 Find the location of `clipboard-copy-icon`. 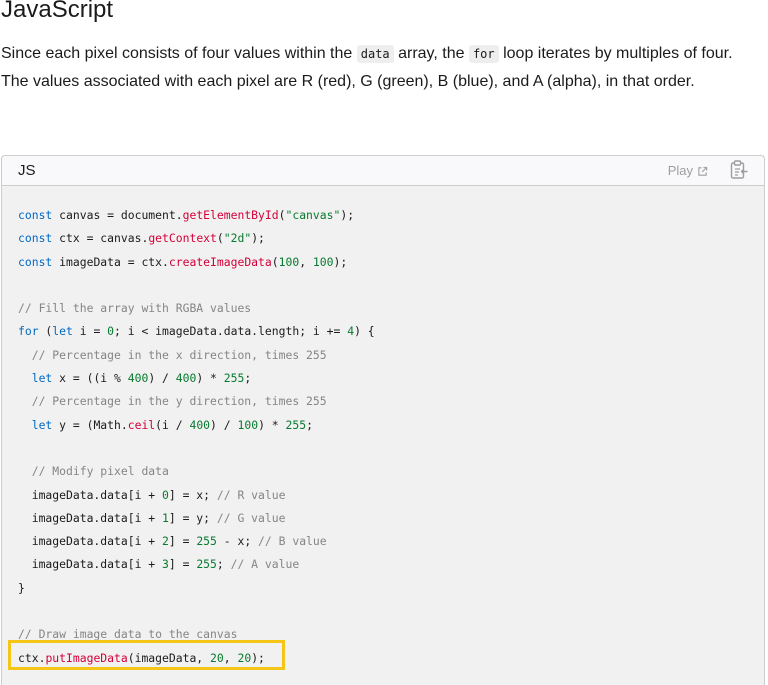

clipboard-copy-icon is located at coordinates (739, 169).